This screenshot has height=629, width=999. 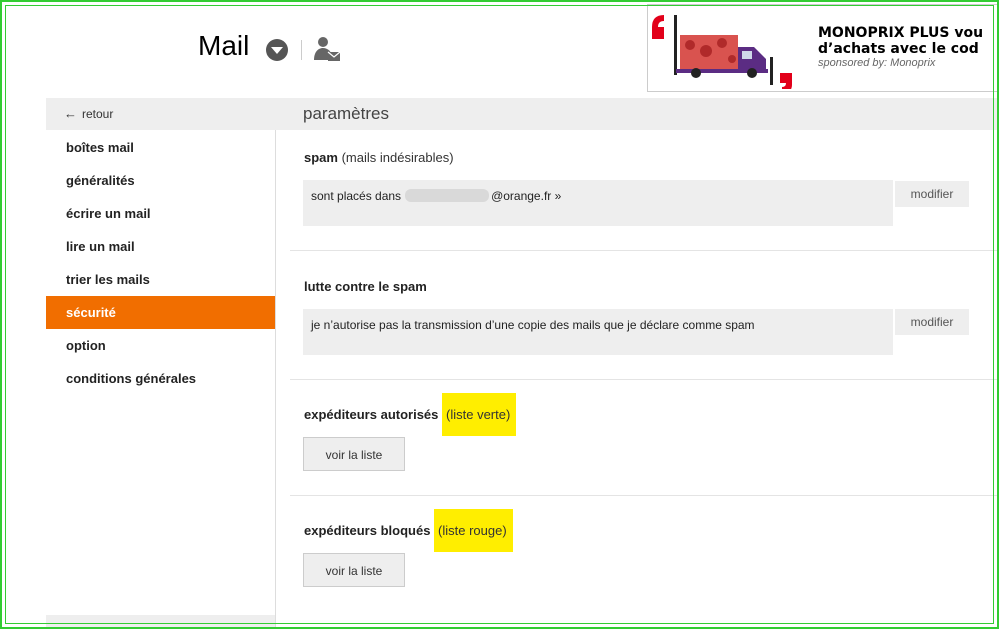 I want to click on blocked-senders-title: expéditeurs bloqués, so click(x=367, y=530).